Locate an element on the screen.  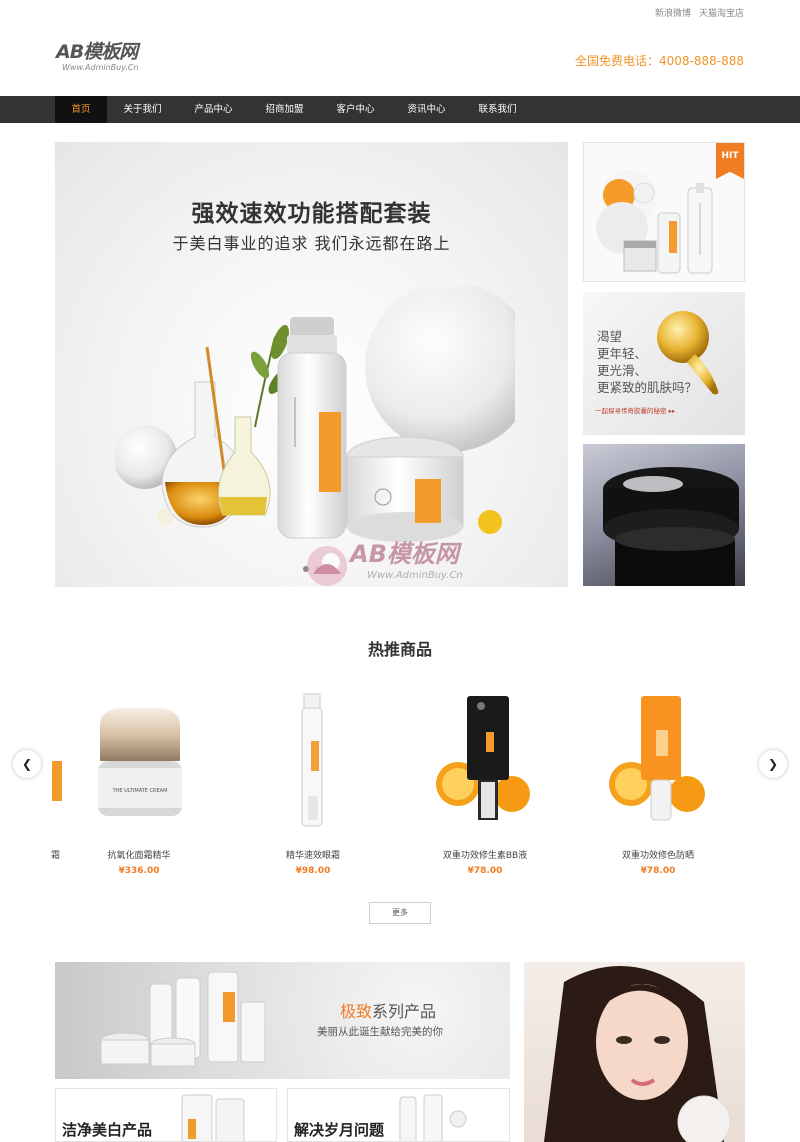
weibo-link: 新浪微博 is located at coordinates (673, 12).